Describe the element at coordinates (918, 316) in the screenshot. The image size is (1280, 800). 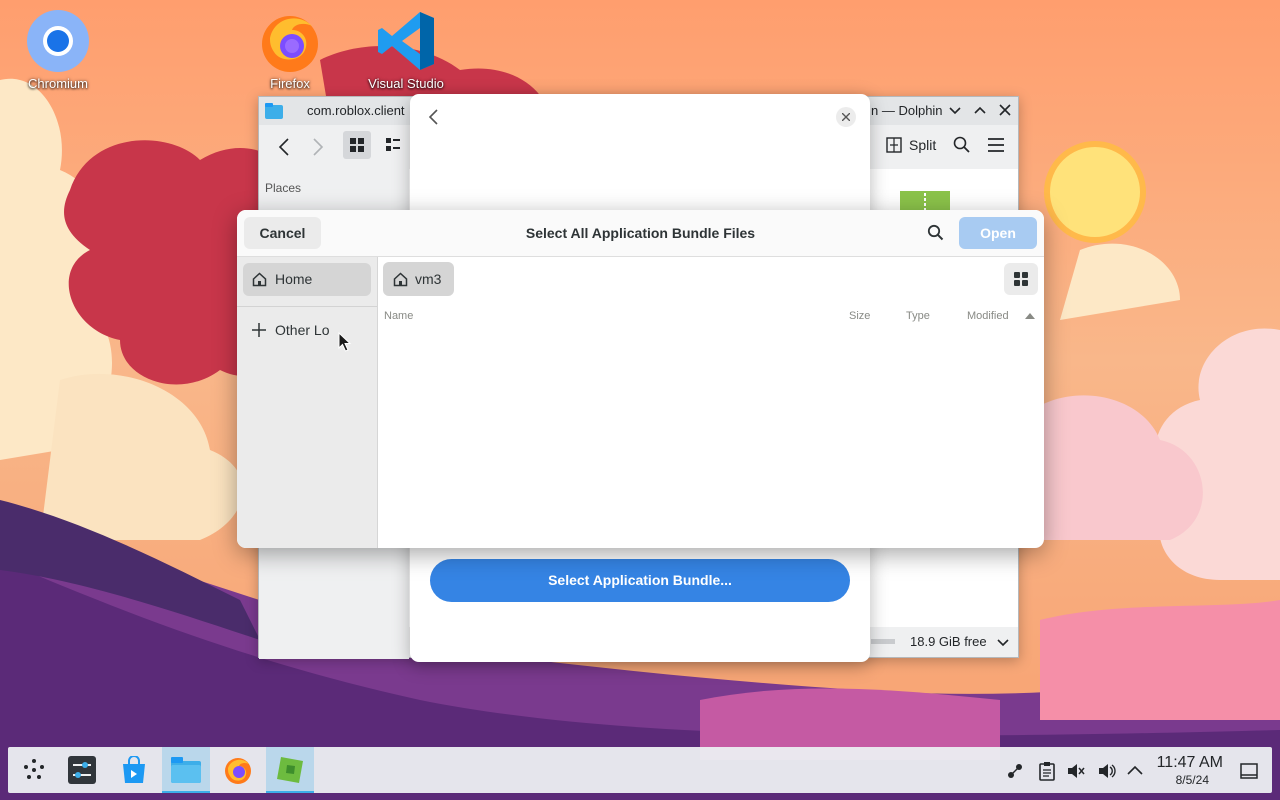
I see `column-header-type: Type` at that location.